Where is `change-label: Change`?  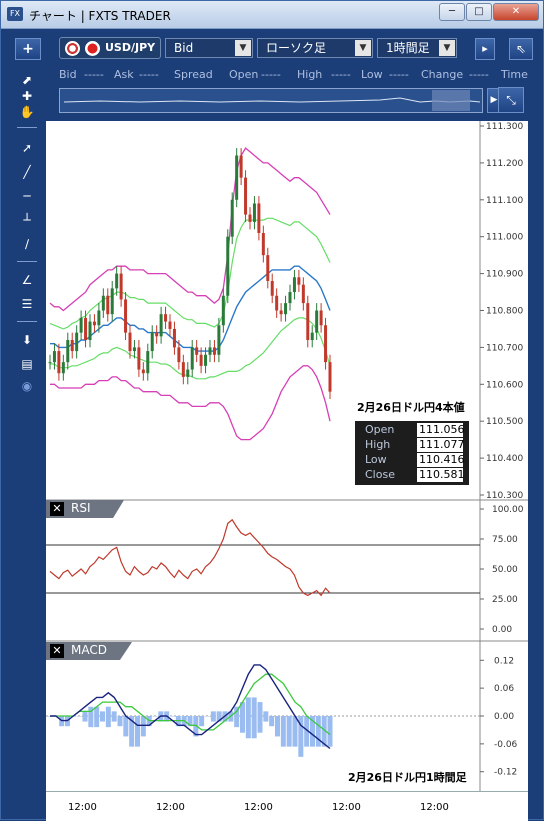
change-label: Change is located at coordinates (442, 74).